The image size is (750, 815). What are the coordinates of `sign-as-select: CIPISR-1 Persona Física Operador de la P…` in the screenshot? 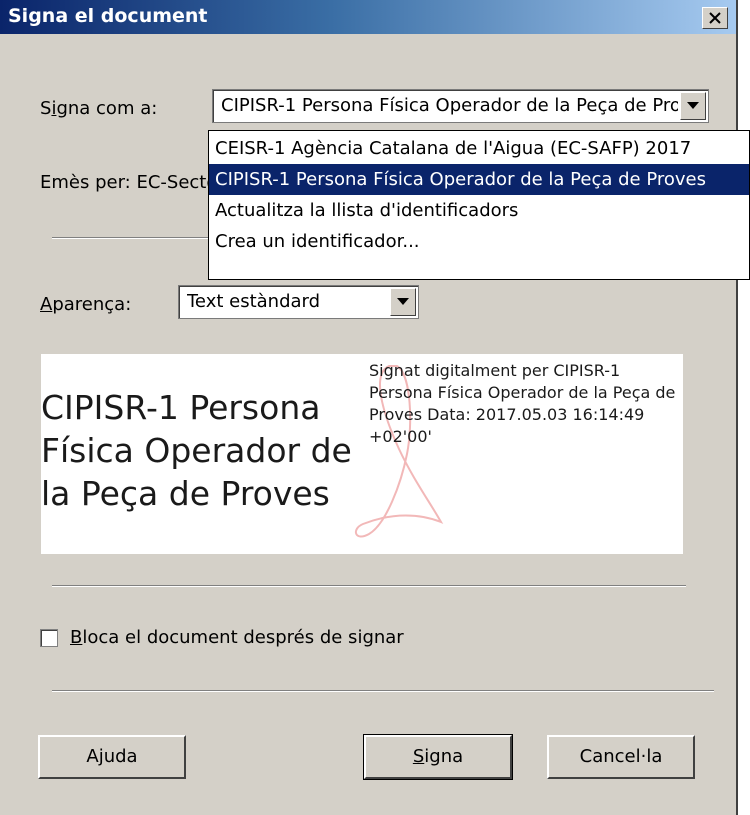 It's located at (460, 106).